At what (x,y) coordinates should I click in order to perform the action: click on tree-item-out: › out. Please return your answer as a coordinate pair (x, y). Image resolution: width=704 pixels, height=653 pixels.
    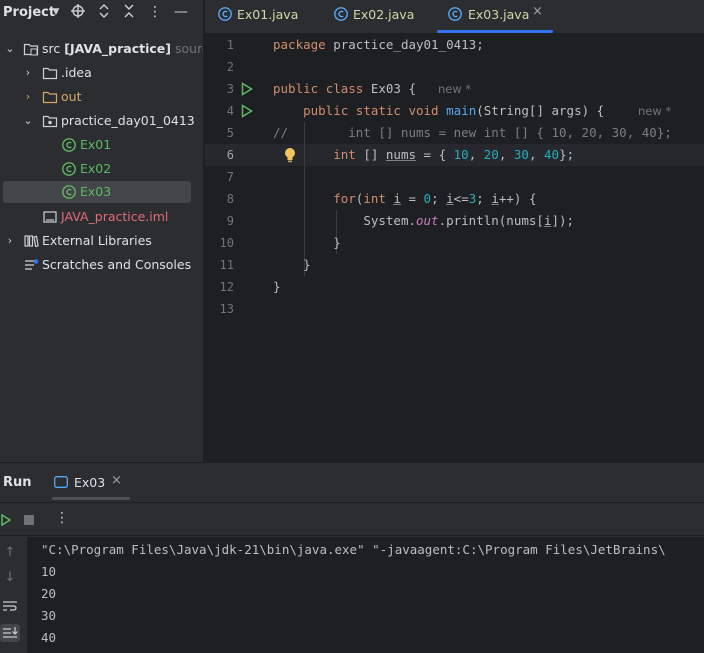
    Looking at the image, I should click on (101, 97).